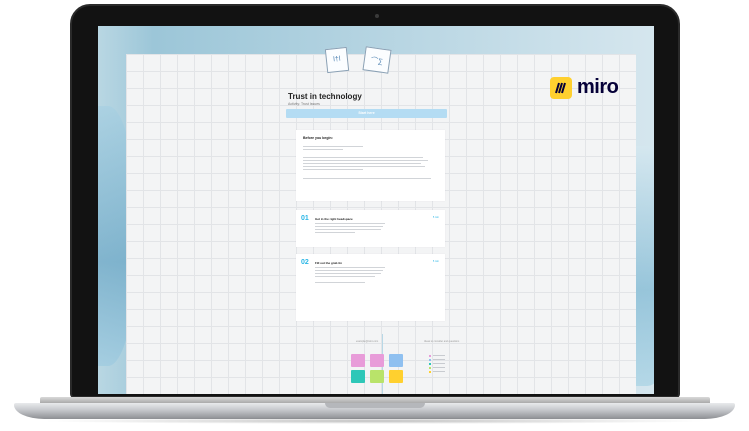  Describe the element at coordinates (367, 341) in the screenshot. I see `caption-left: example@miro.com` at that location.